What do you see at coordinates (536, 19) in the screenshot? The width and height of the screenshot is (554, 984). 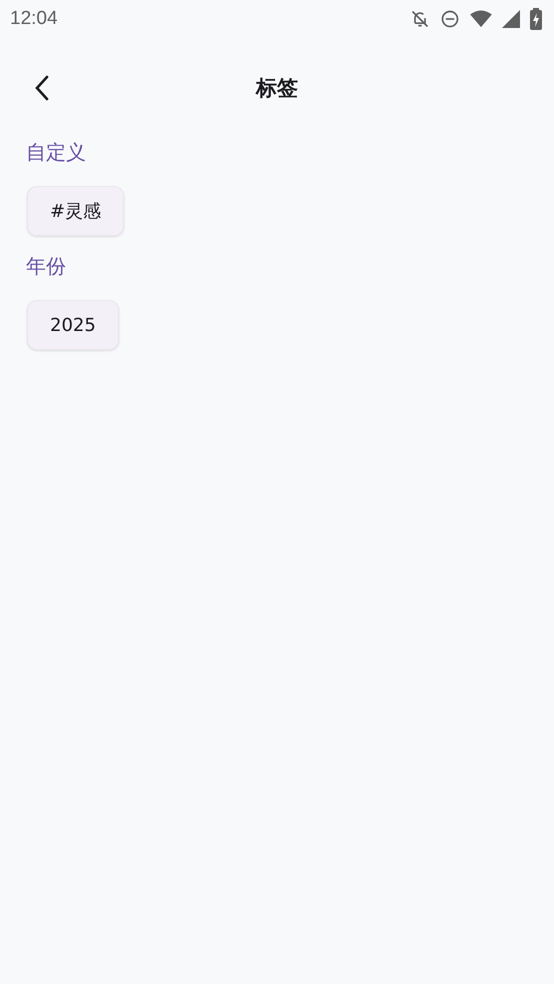 I see `battery-charging-icon` at bounding box center [536, 19].